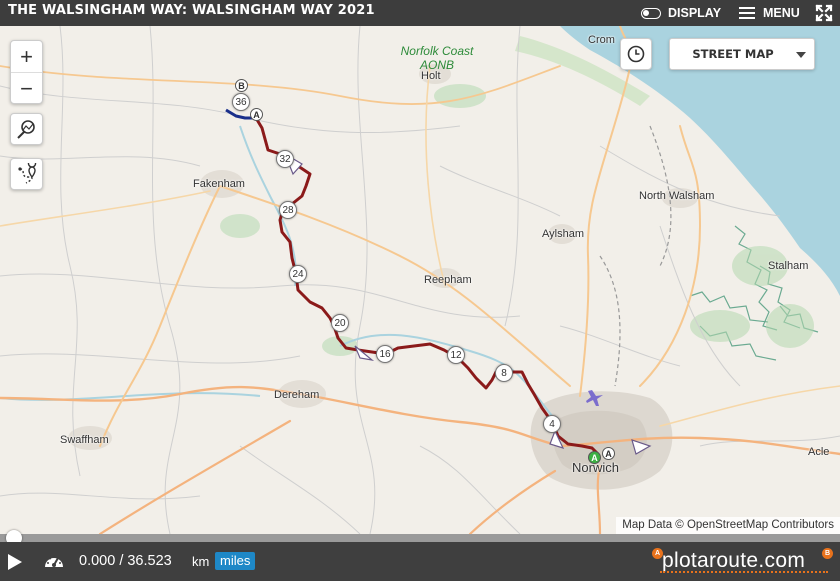  What do you see at coordinates (728, 525) in the screenshot?
I see `map-attribution: Map Data © OpenStreetMap Contributors` at bounding box center [728, 525].